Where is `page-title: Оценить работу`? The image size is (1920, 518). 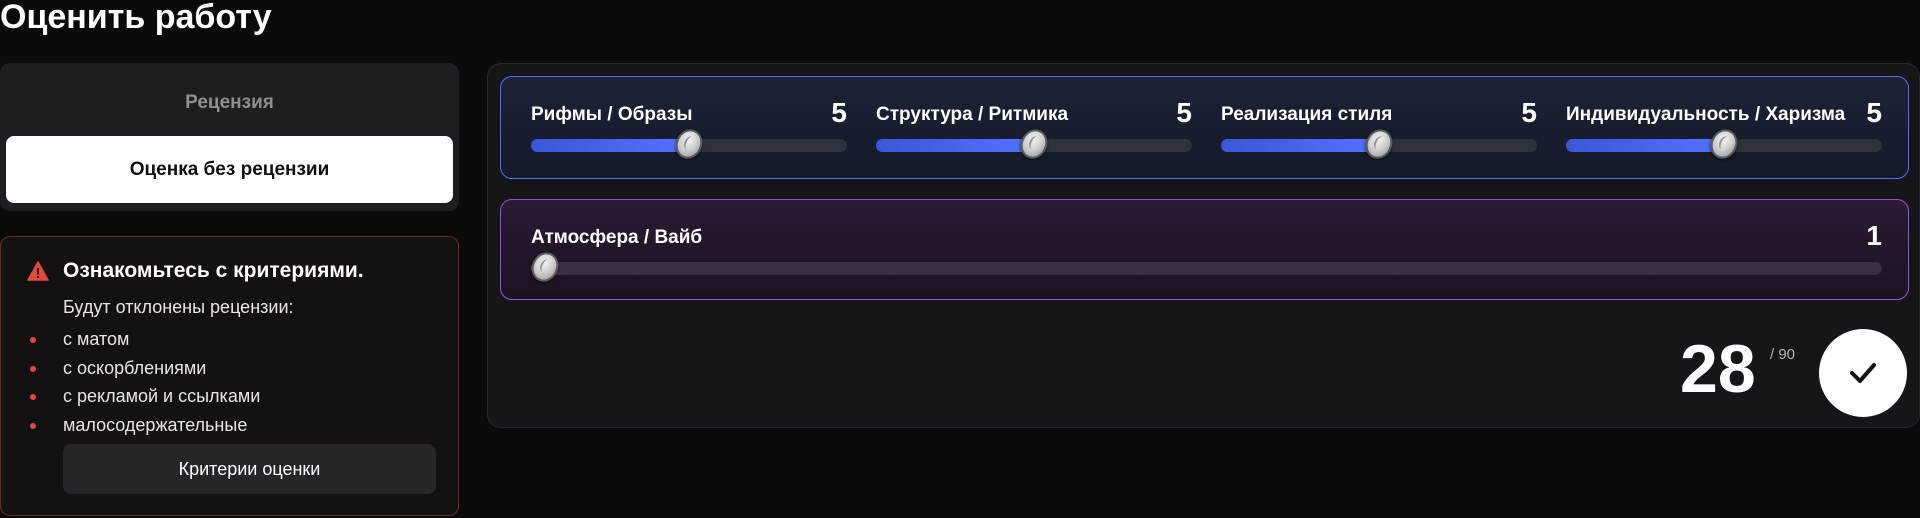
page-title: Оценить работу is located at coordinates (136, 18).